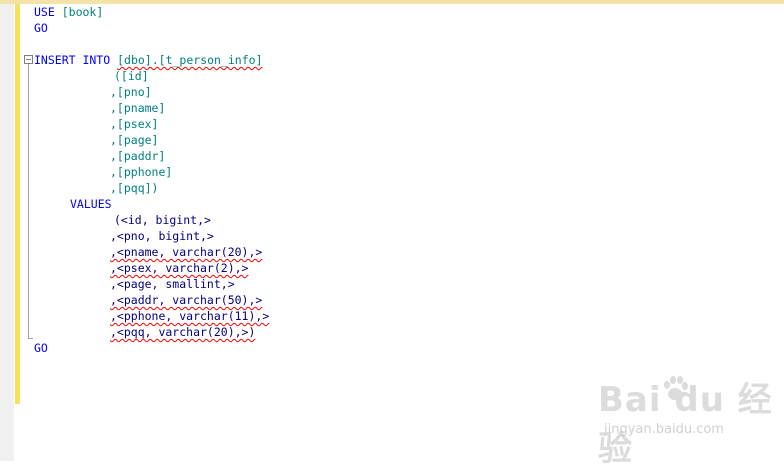 The image size is (784, 470). What do you see at coordinates (186, 252) in the screenshot?
I see `value-placeholder-line: ,<pname, varchar(20),>` at bounding box center [186, 252].